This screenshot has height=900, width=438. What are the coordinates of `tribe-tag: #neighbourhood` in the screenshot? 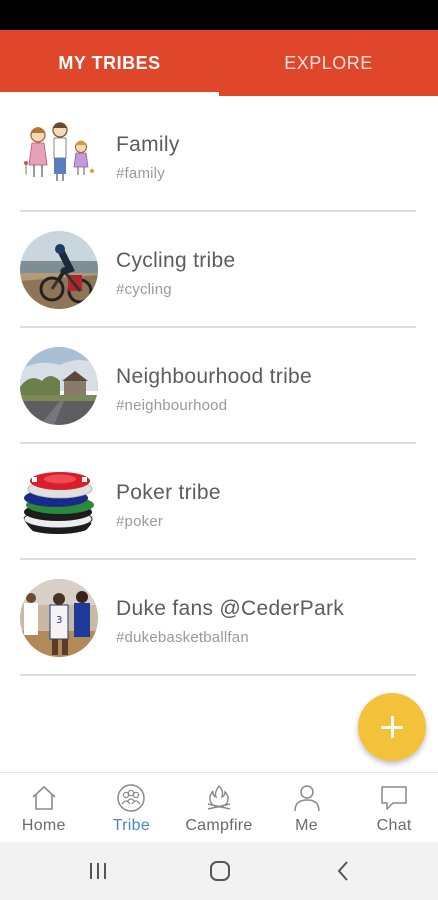 It's located at (172, 405).